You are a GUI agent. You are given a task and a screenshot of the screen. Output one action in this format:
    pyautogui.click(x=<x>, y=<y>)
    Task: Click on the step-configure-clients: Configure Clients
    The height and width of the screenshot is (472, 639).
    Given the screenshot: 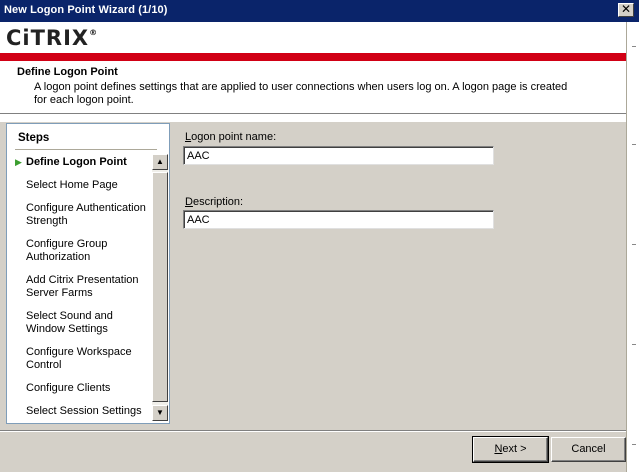 What is the action you would take?
    pyautogui.click(x=88, y=388)
    